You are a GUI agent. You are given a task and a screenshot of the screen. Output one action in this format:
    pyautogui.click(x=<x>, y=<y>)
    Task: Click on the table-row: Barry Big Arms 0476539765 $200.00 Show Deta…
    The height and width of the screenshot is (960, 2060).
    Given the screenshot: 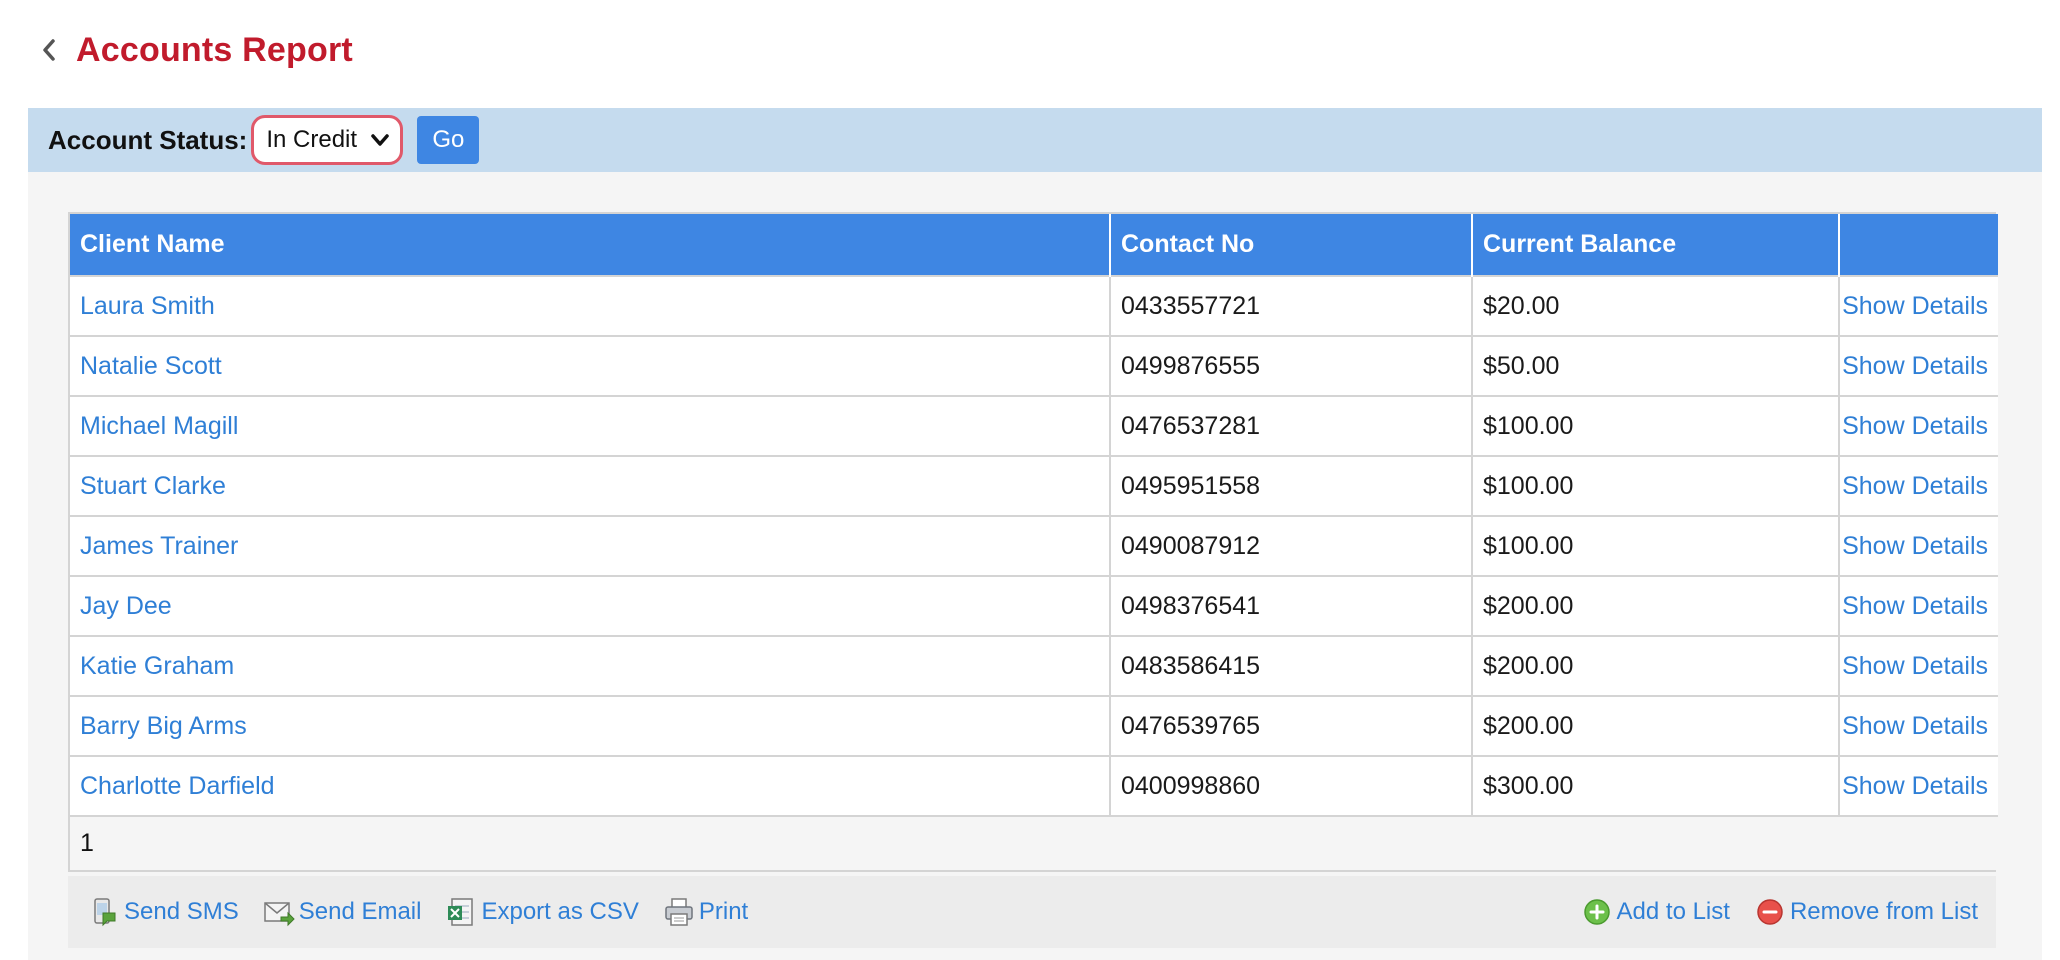 What is the action you would take?
    pyautogui.click(x=1034, y=725)
    